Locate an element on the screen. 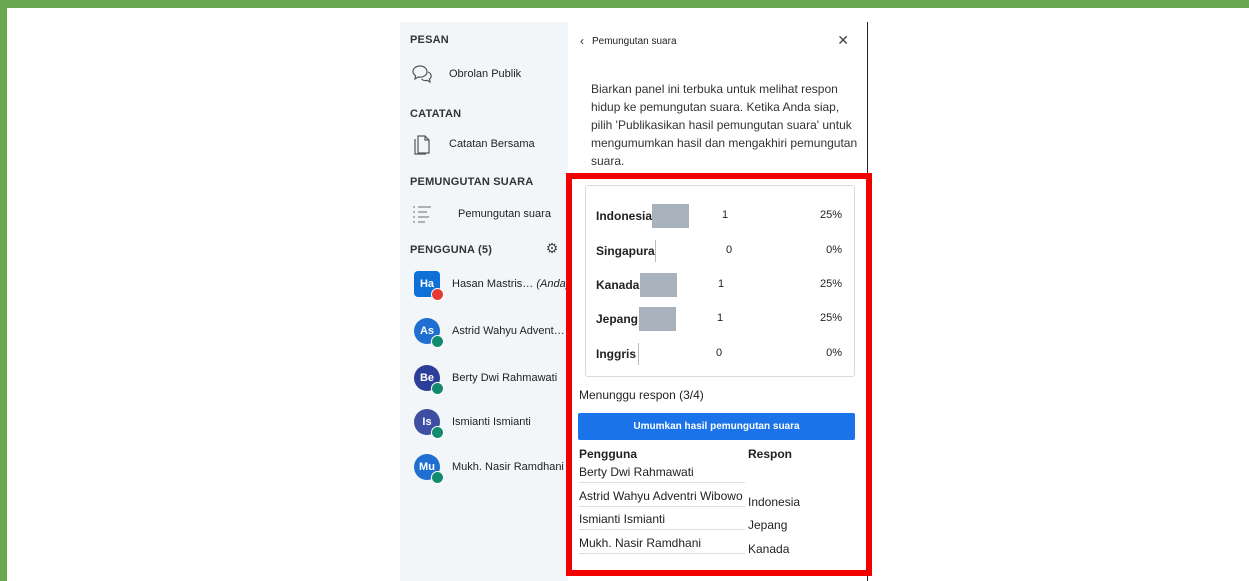 This screenshot has width=1249, height=581. gear-icon: ⚙ is located at coordinates (552, 248).